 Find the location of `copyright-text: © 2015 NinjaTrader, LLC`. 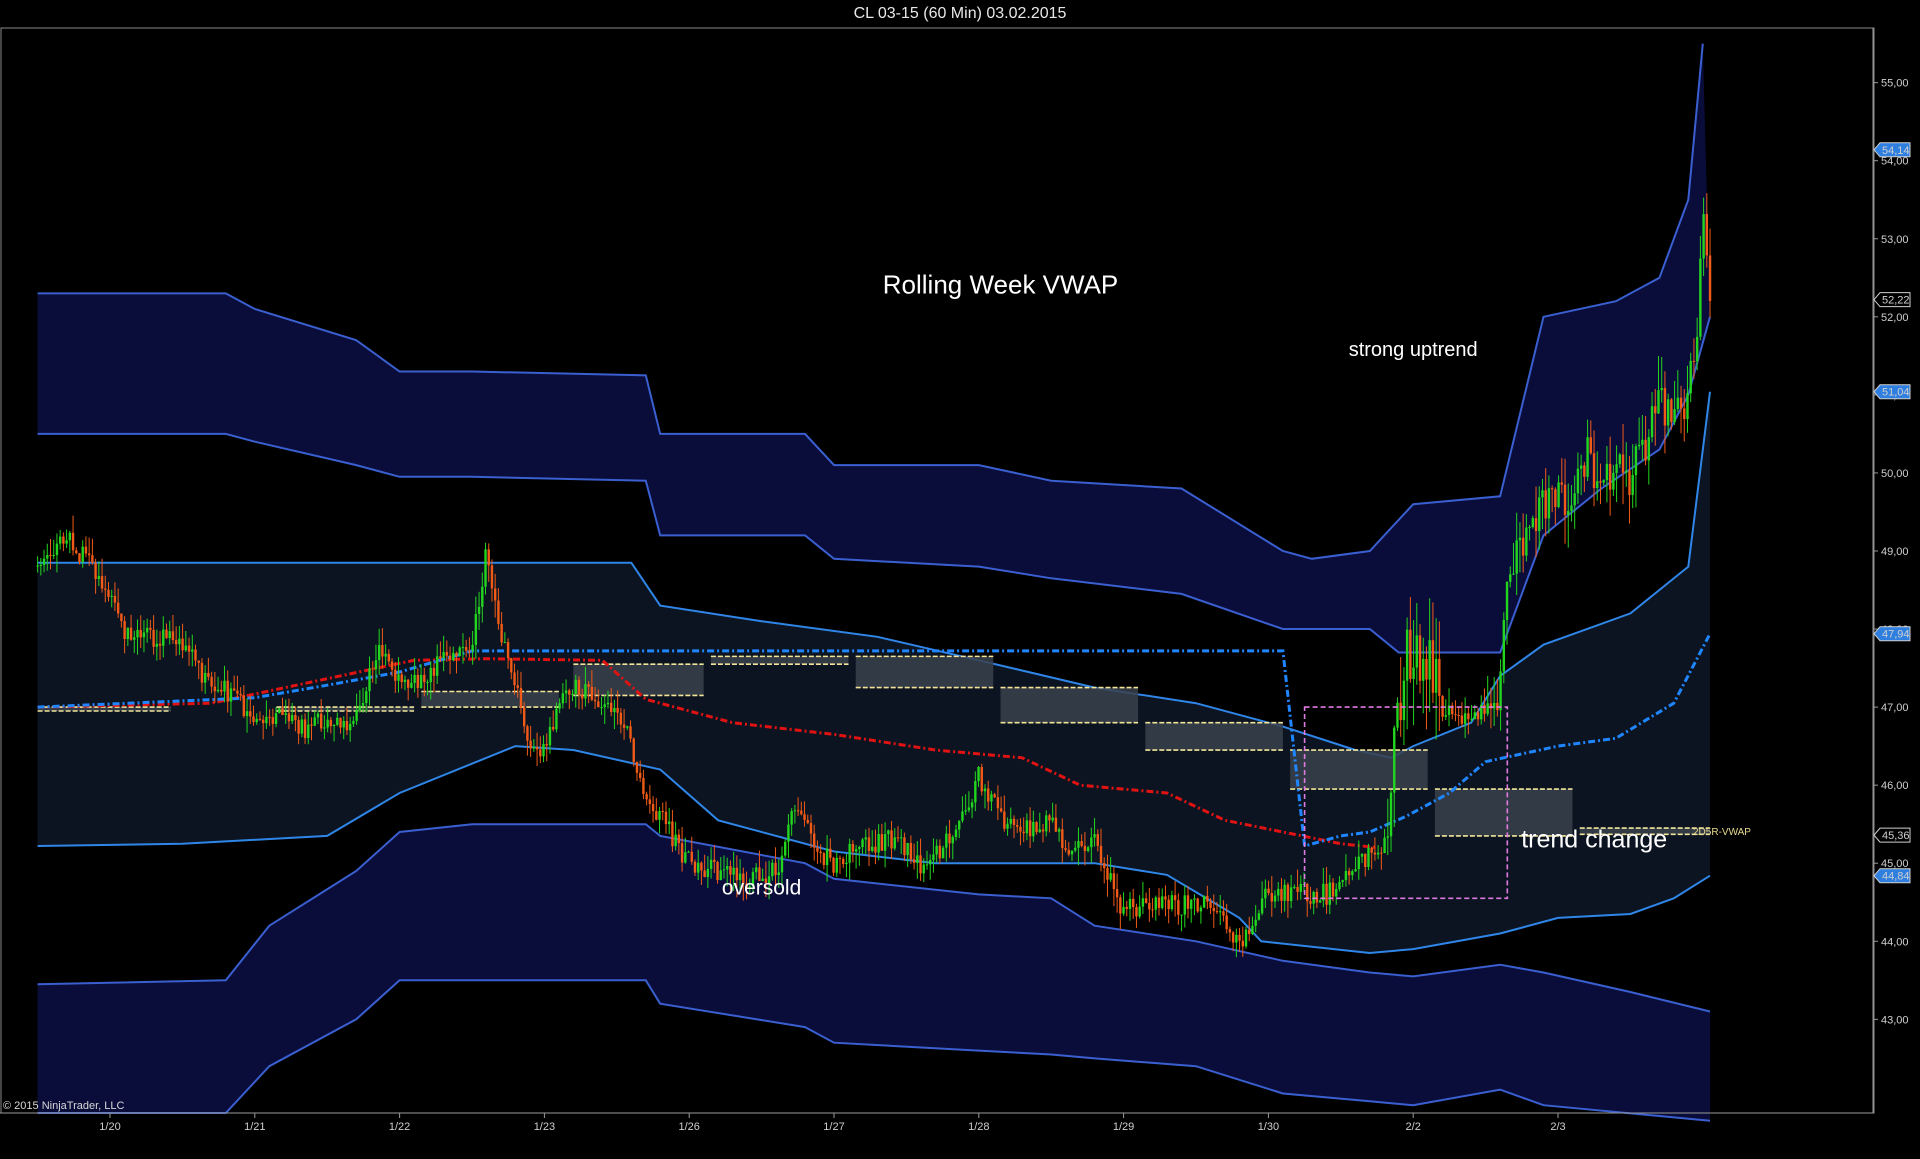

copyright-text: © 2015 NinjaTrader, LLC is located at coordinates (64, 1106).